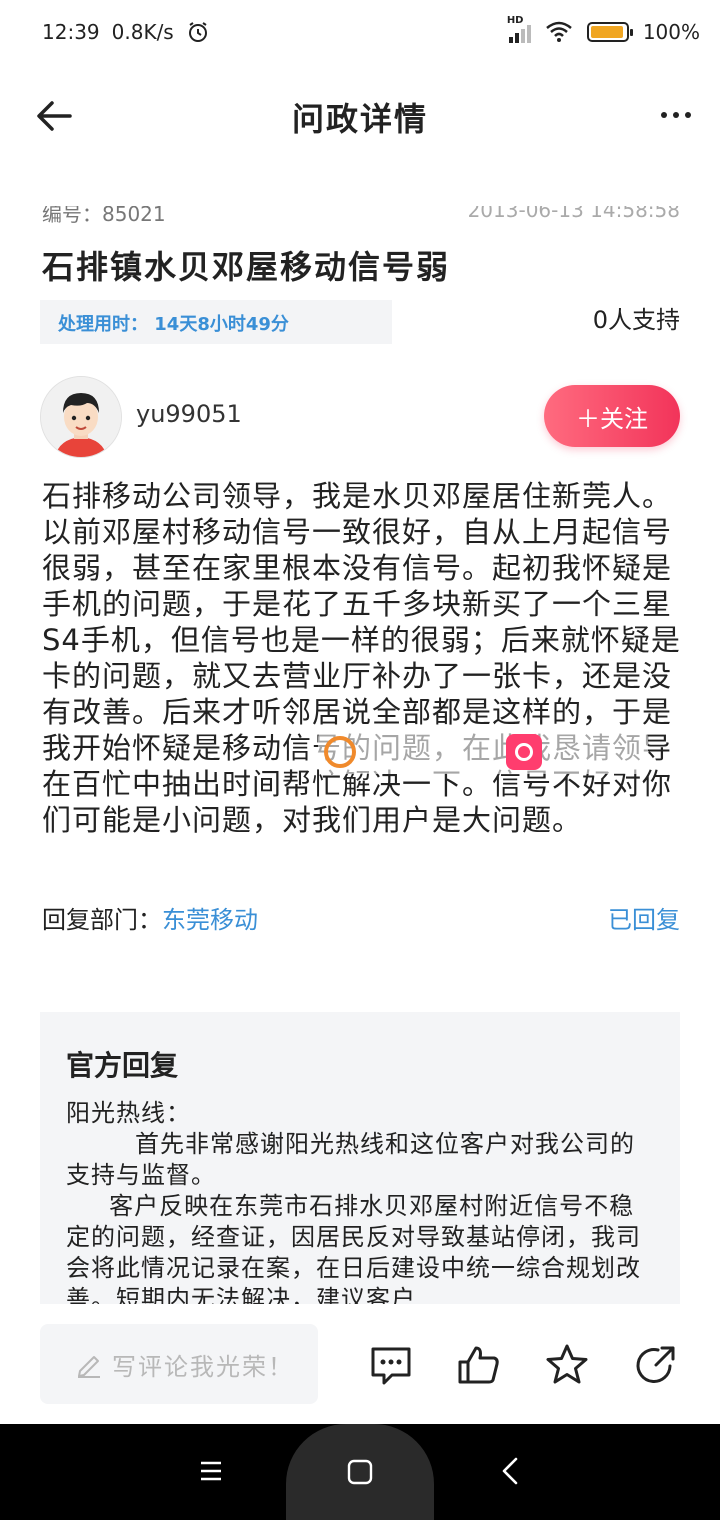 The width and height of the screenshot is (720, 1520). I want to click on processing-time: 处理用时： 14天8小时49分, so click(173, 324).